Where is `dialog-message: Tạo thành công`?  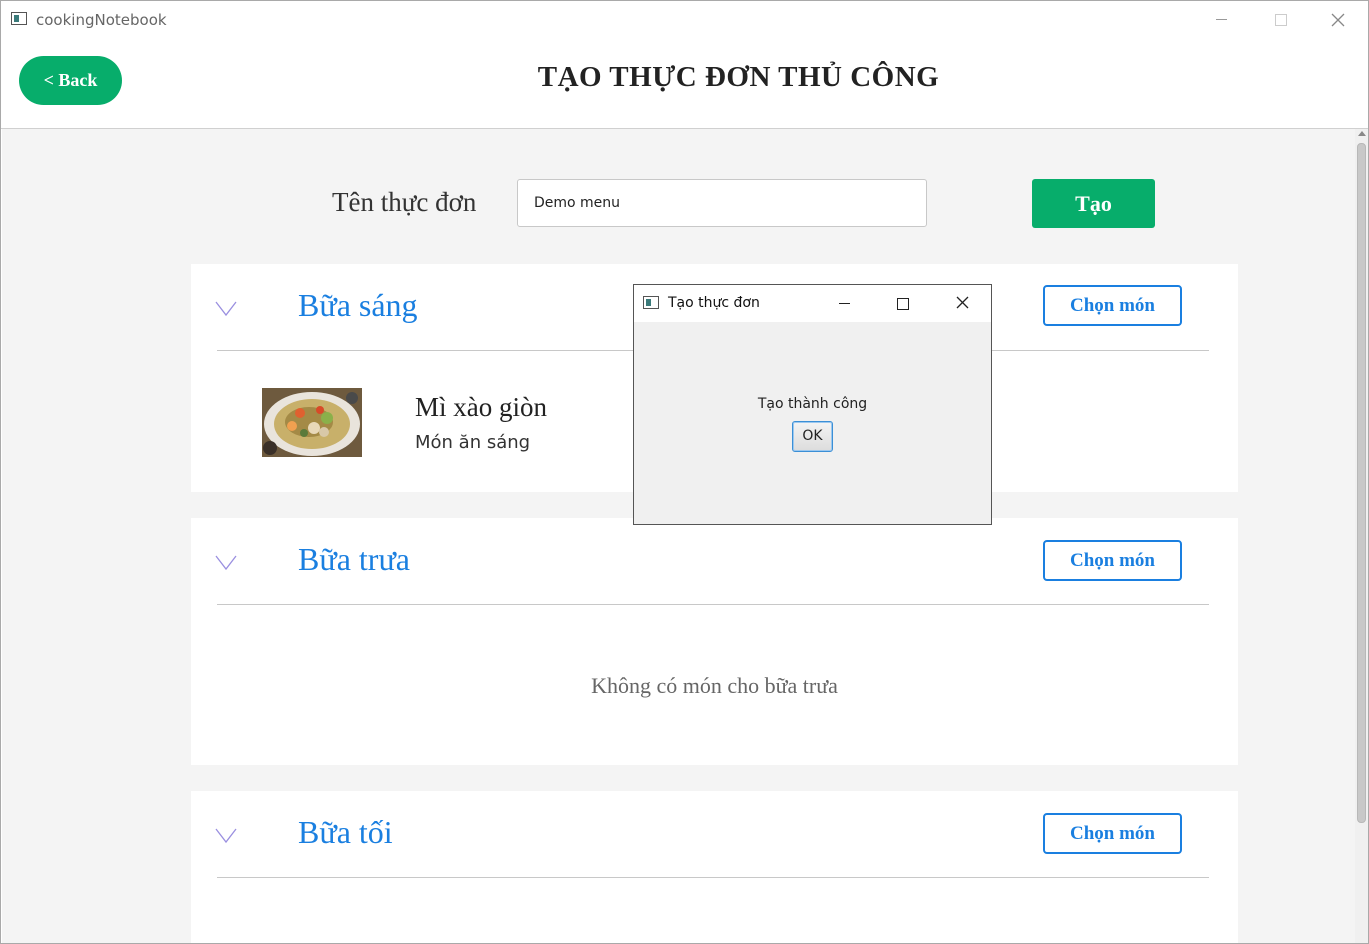
dialog-message: Tạo thành công is located at coordinates (812, 404).